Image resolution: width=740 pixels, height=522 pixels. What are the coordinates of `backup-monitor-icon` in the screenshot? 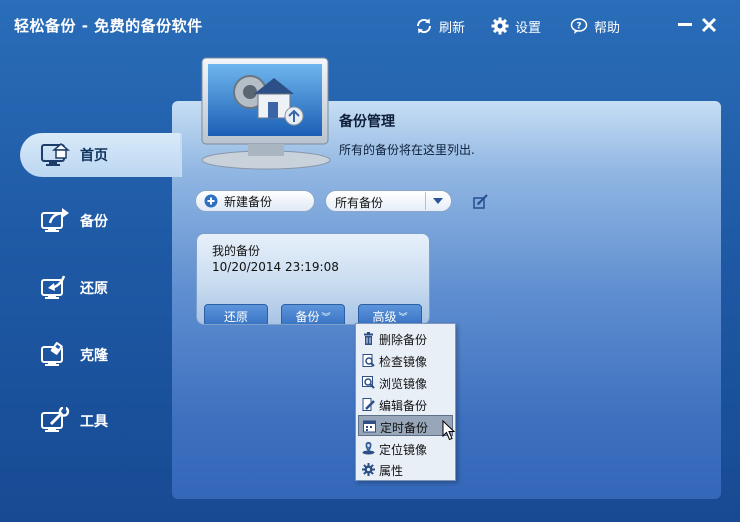 It's located at (55, 220).